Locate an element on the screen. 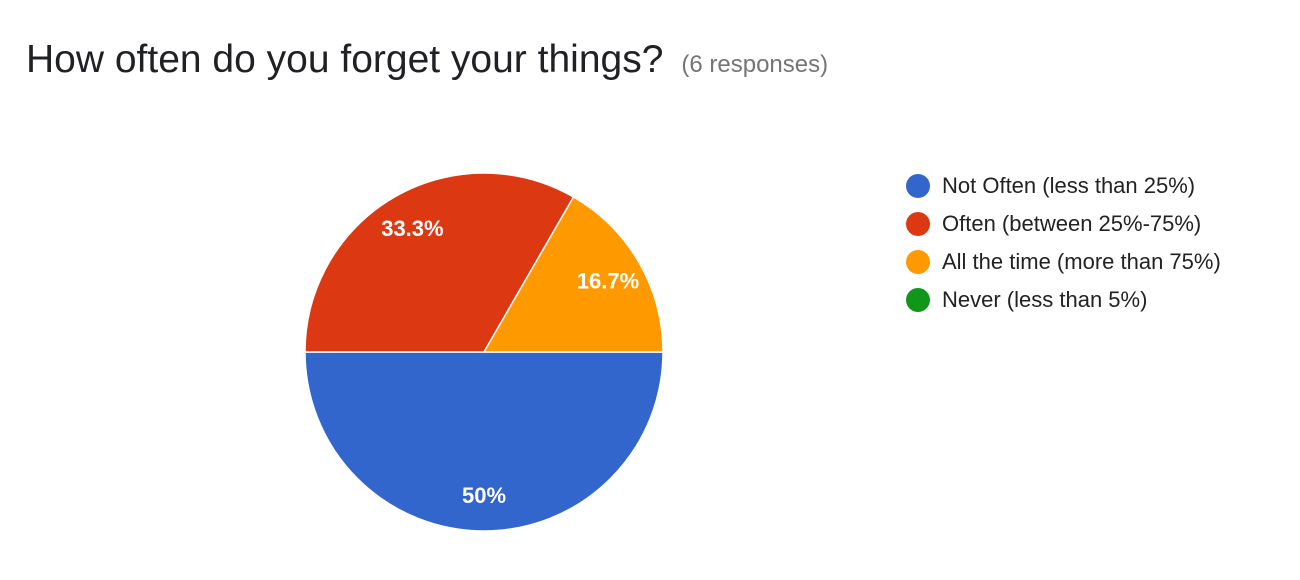  legend-label-3: Never (less than 5%) is located at coordinates (1045, 299).